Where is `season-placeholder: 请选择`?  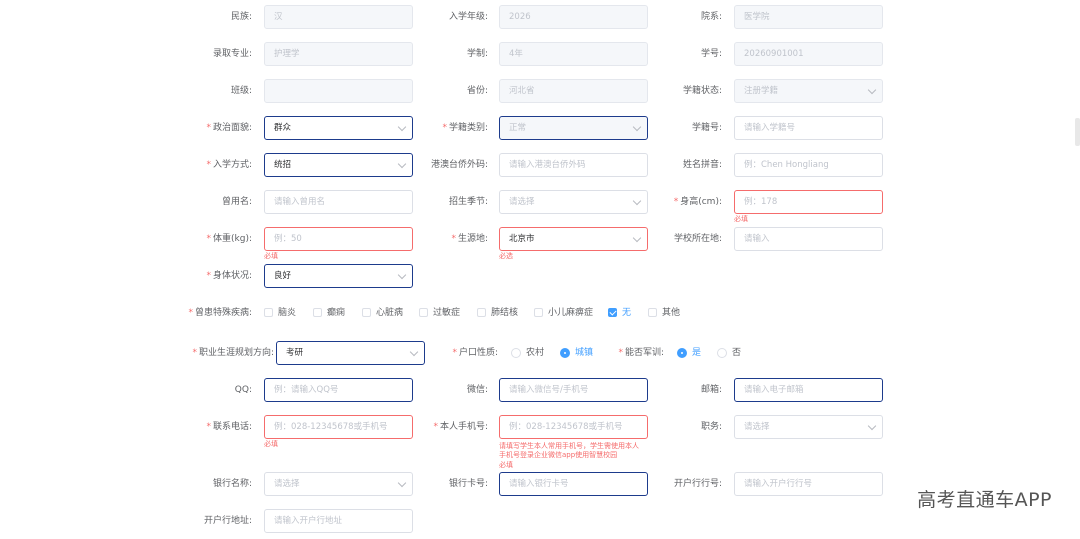
season-placeholder: 请选择 is located at coordinates (522, 202).